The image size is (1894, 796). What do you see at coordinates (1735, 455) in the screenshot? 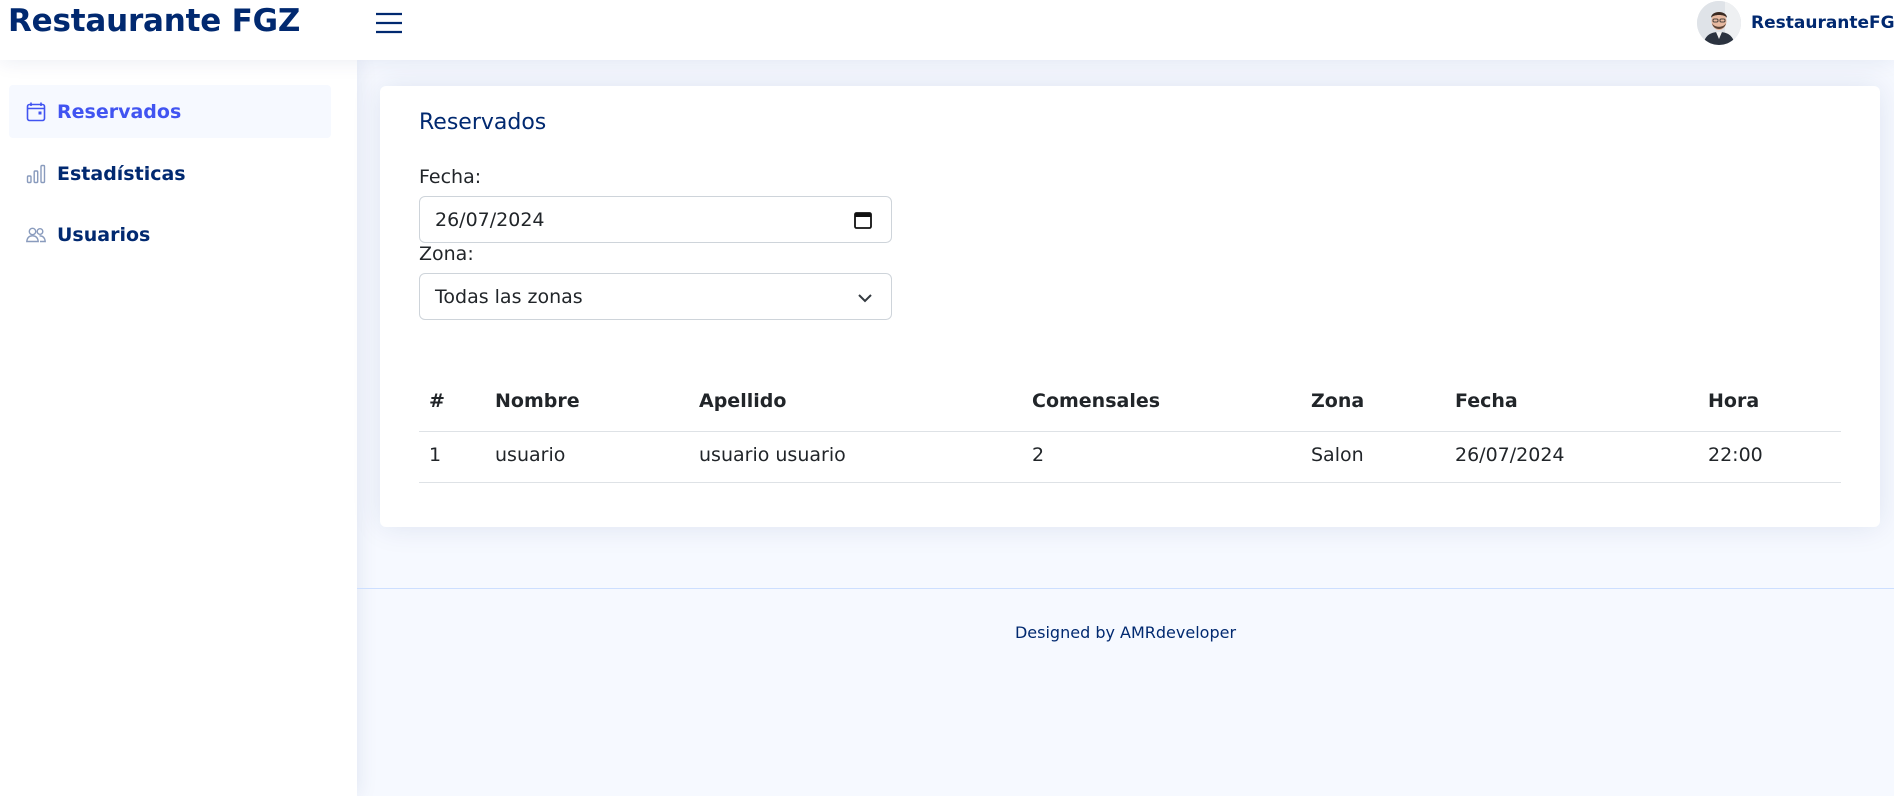
I see `table-cell: 22:00` at bounding box center [1735, 455].